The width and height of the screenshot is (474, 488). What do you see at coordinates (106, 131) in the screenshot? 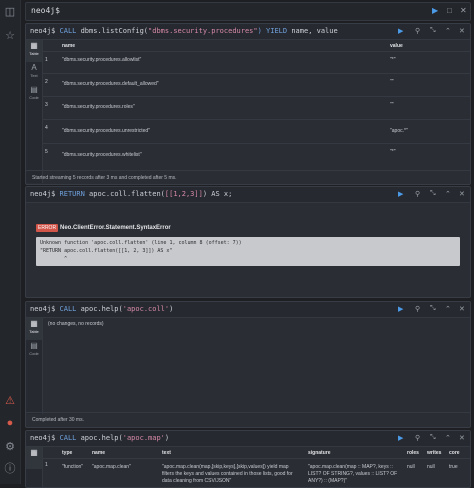
I see `table-cell: "dbms.security.procedures.unrestricted"` at bounding box center [106, 131].